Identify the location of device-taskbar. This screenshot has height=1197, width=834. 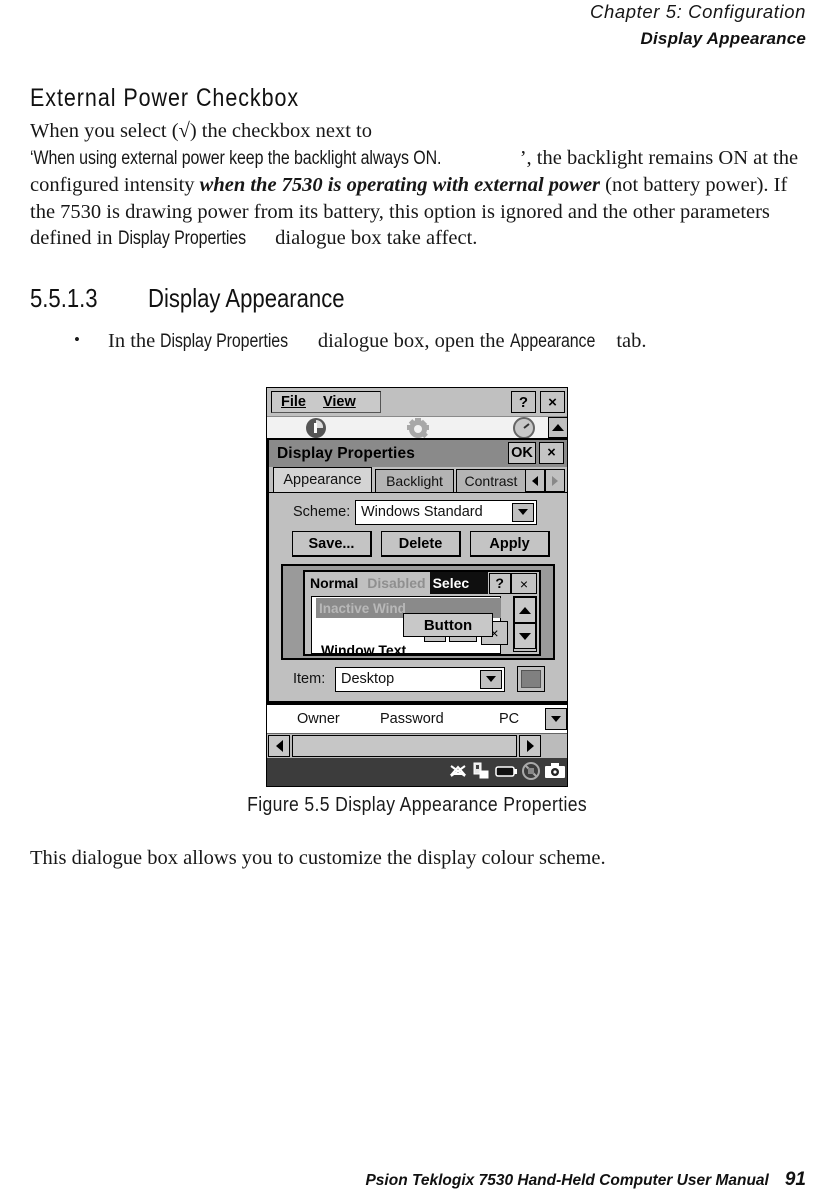
(417, 772).